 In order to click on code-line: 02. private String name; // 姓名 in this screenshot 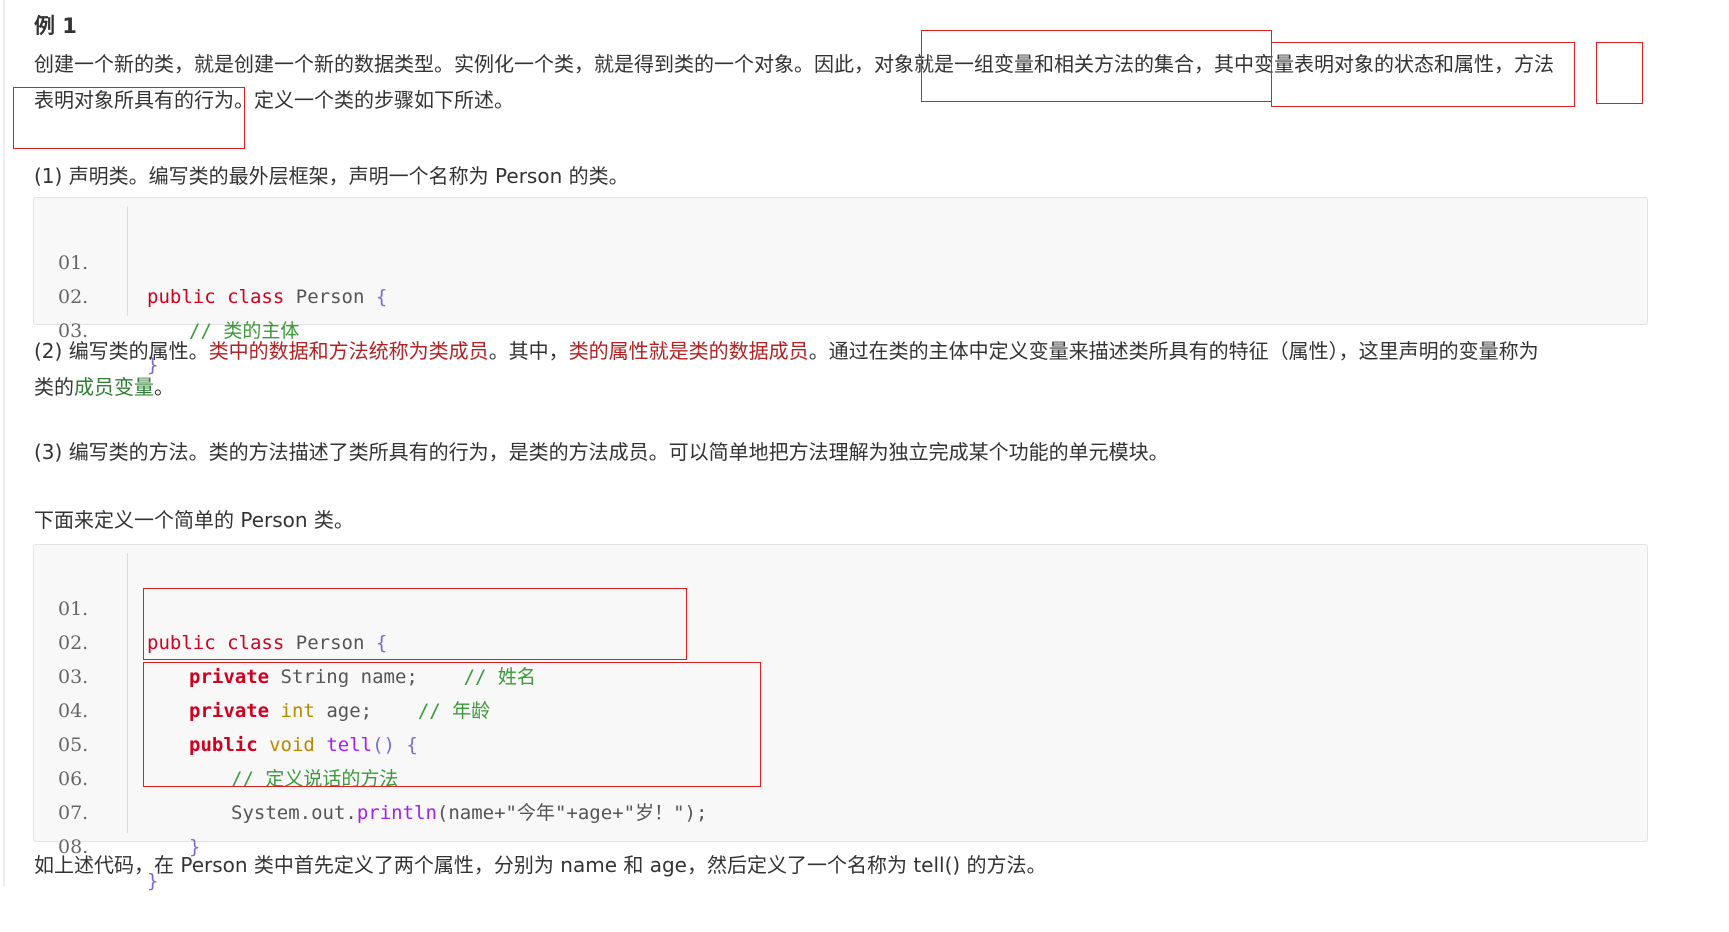, I will do `click(840, 640)`.